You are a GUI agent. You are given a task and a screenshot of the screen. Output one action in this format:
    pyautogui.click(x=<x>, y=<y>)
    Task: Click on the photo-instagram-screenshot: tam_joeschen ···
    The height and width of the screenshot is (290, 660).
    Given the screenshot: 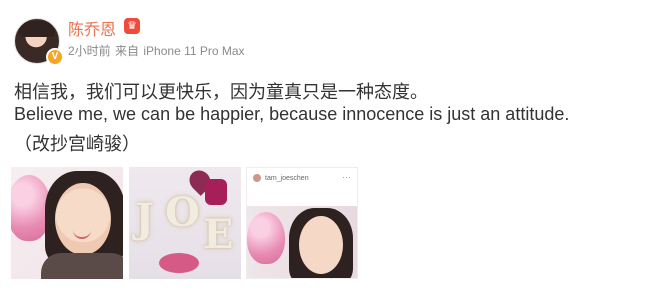 What is the action you would take?
    pyautogui.click(x=302, y=223)
    